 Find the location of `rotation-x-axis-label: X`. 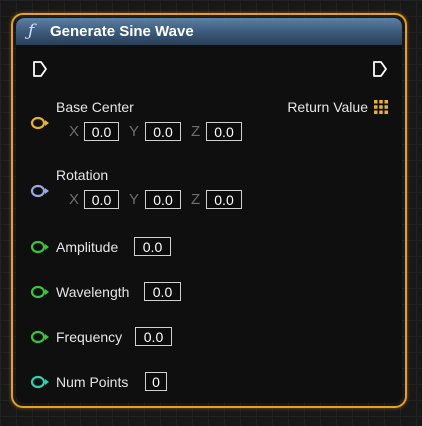

rotation-x-axis-label: X is located at coordinates (74, 199).